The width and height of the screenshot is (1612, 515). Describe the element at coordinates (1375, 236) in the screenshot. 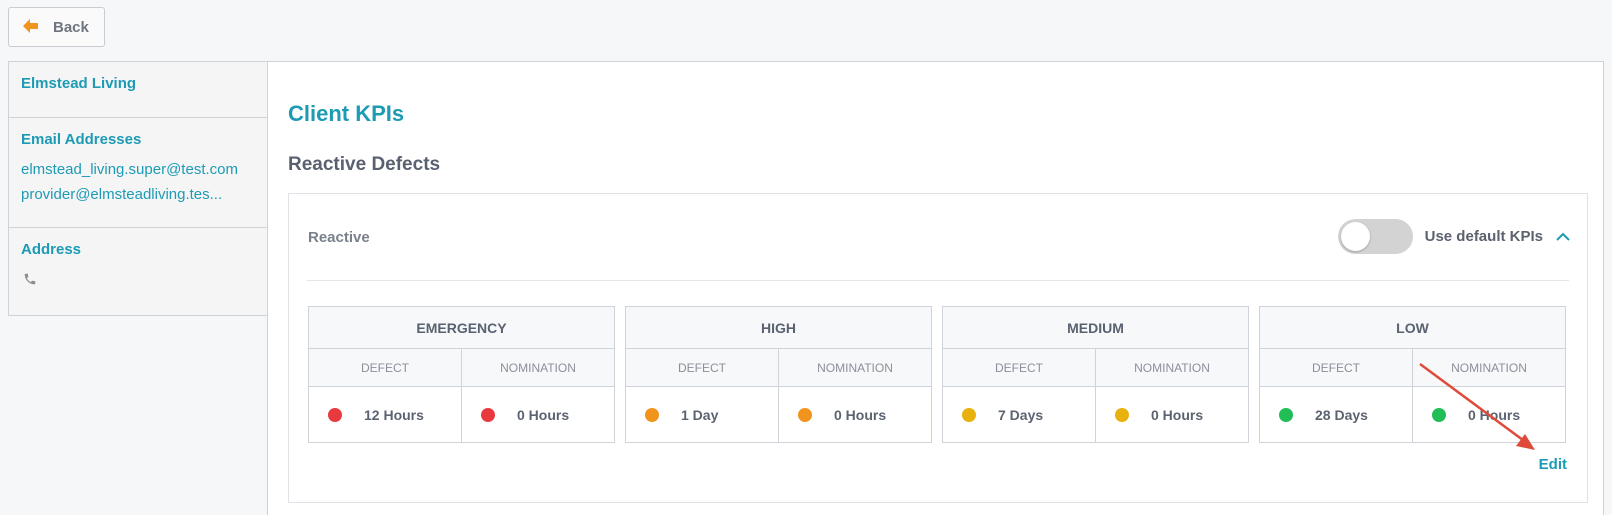

I see `default-kpi-toggle` at that location.